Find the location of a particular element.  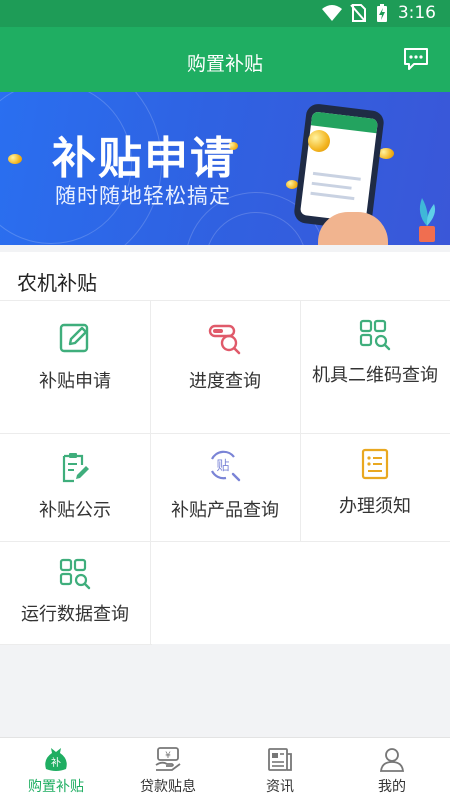

grid-item-label: 机具二维码查询 is located at coordinates (375, 375).